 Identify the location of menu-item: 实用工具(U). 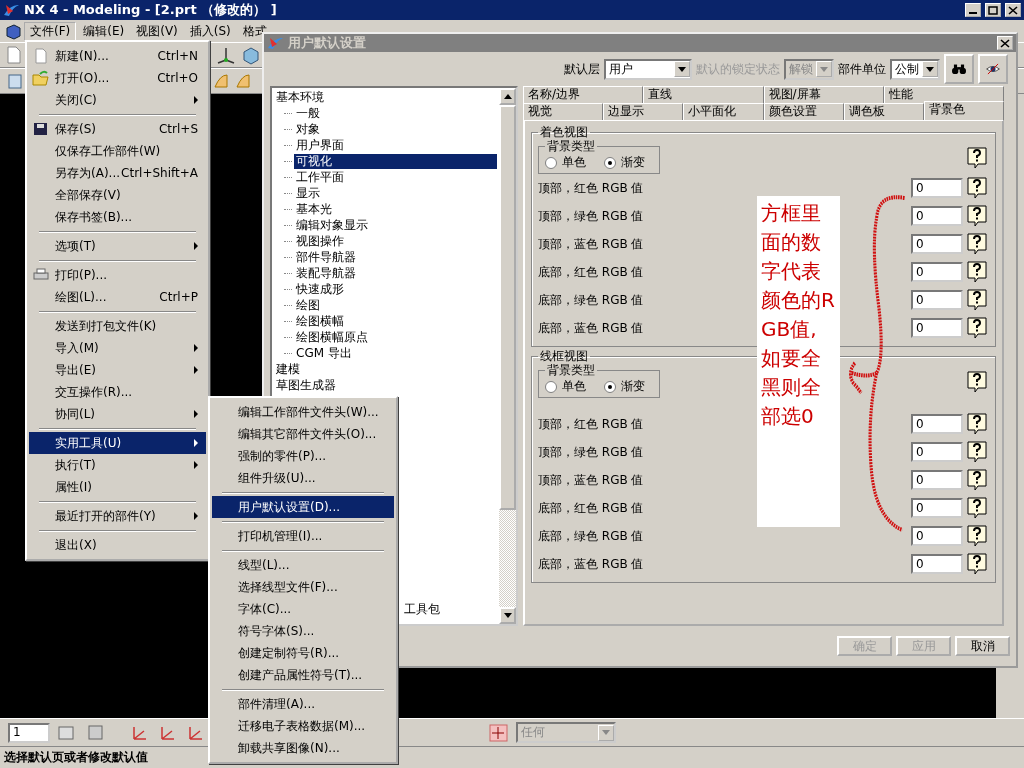
(117, 443).